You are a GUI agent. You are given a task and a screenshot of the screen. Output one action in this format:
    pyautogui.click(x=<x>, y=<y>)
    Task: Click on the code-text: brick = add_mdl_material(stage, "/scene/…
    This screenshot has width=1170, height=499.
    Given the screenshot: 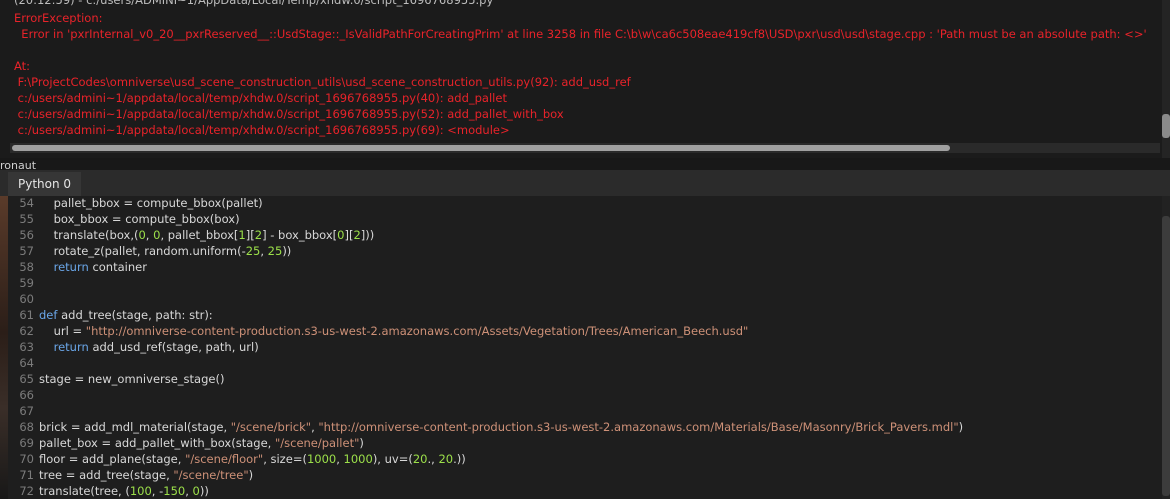 What is the action you would take?
    pyautogui.click(x=501, y=427)
    